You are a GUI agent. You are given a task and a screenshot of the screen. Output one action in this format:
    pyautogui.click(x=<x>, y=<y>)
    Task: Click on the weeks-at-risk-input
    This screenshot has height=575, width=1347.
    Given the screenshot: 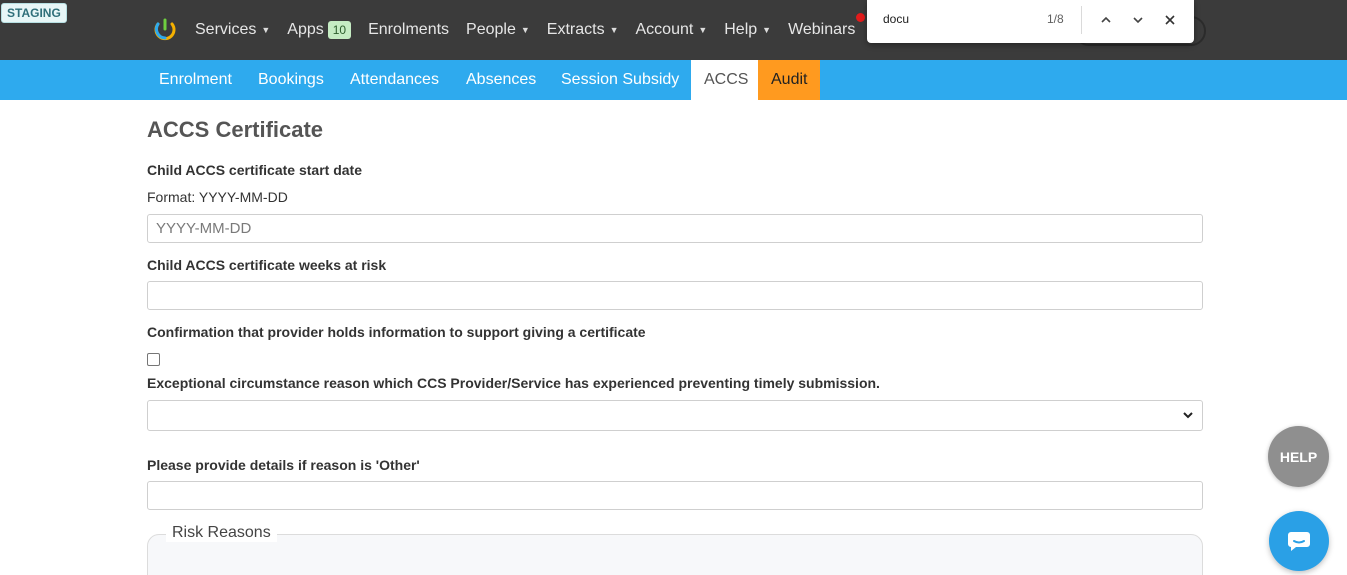 What is the action you would take?
    pyautogui.click(x=675, y=295)
    